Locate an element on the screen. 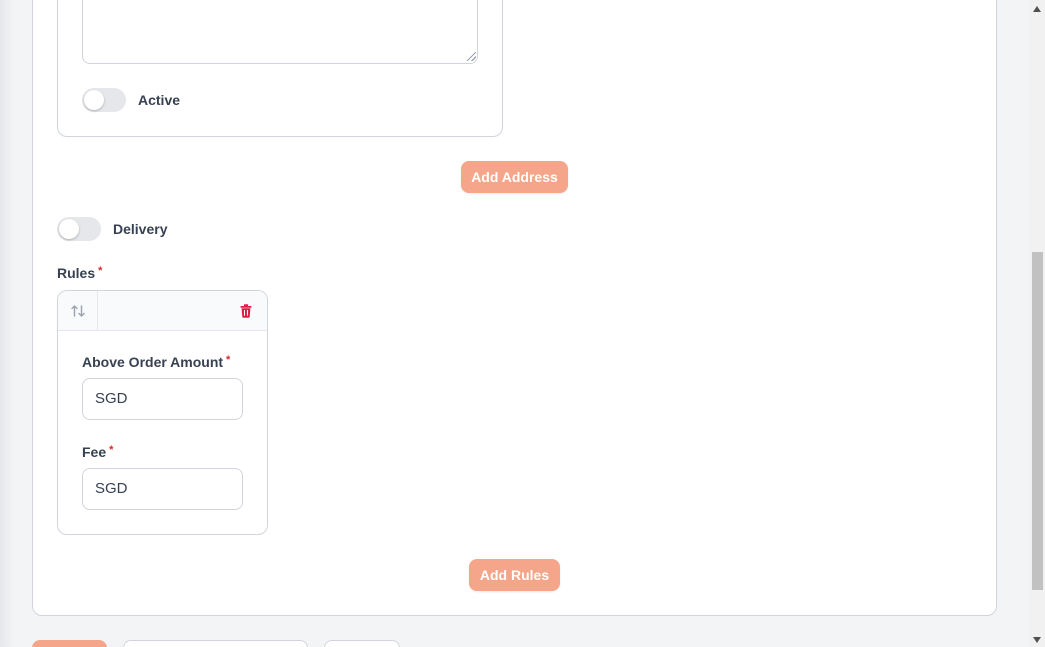 This screenshot has width=1045, height=647. above-order-amount-input: SGD is located at coordinates (162, 399).